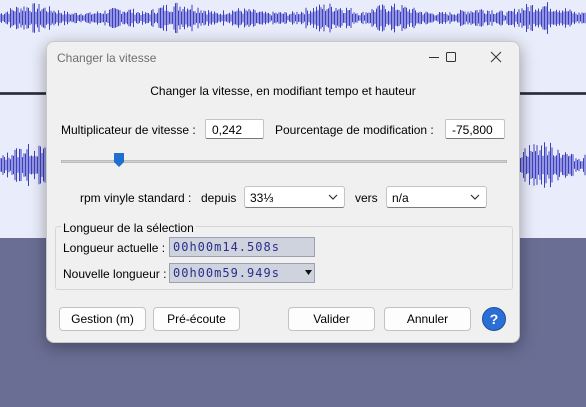 Image resolution: width=586 pixels, height=407 pixels. Describe the element at coordinates (436, 197) in the screenshot. I see `to-rpm-select: n/a` at that location.